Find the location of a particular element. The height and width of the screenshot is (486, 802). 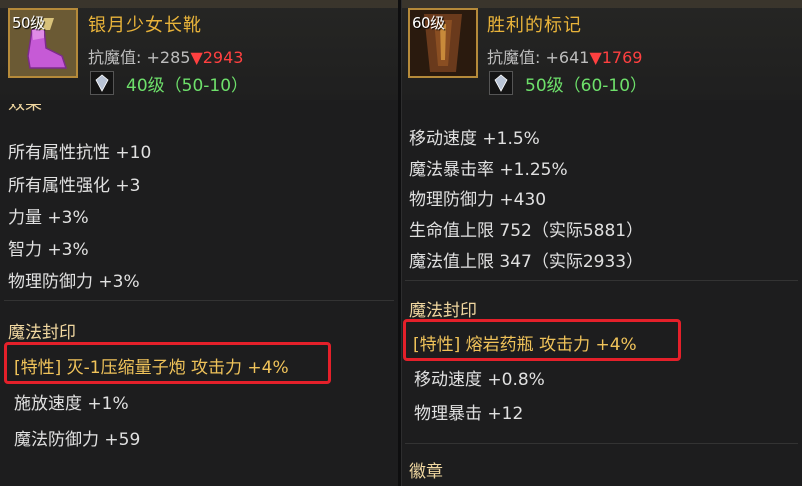

item-name: 银月少女长靴 is located at coordinates (145, 25).